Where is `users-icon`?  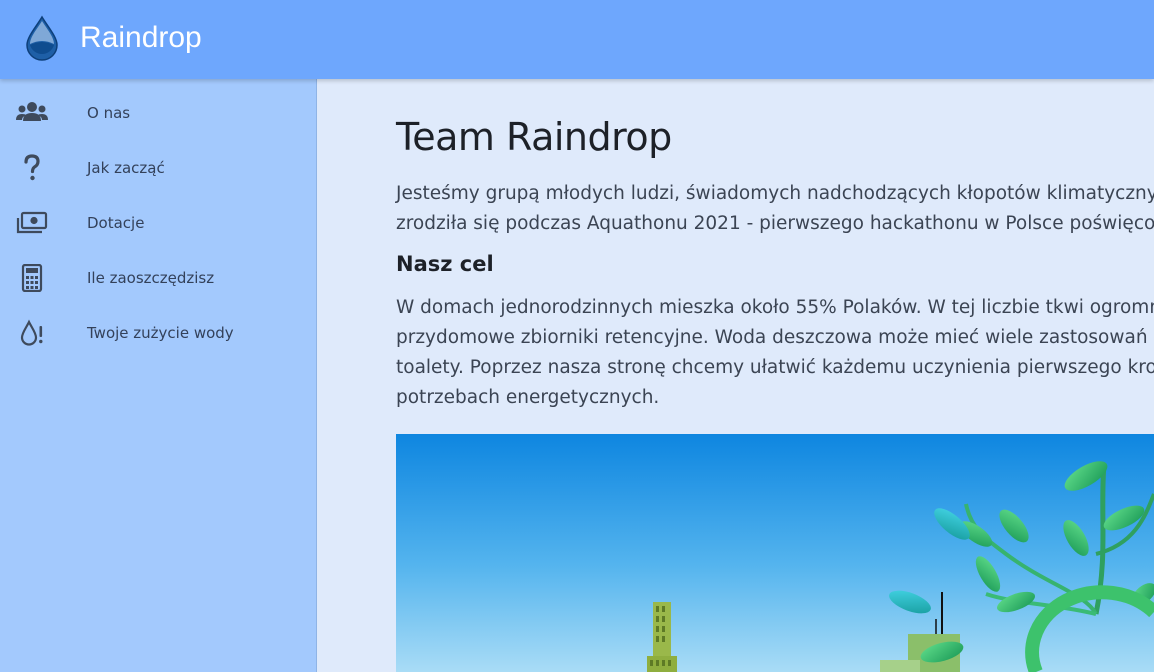 users-icon is located at coordinates (32, 111).